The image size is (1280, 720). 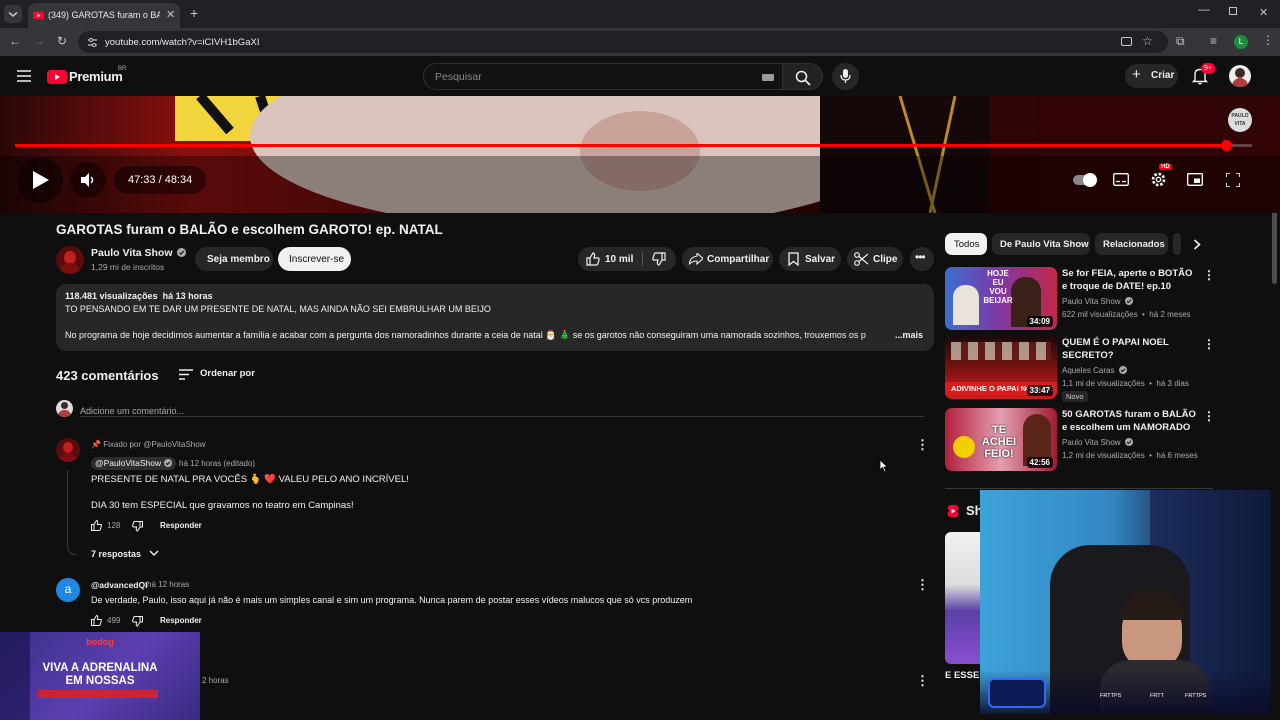 What do you see at coordinates (217, 463) in the screenshot?
I see `comment-time: há 12 horas (editado)` at bounding box center [217, 463].